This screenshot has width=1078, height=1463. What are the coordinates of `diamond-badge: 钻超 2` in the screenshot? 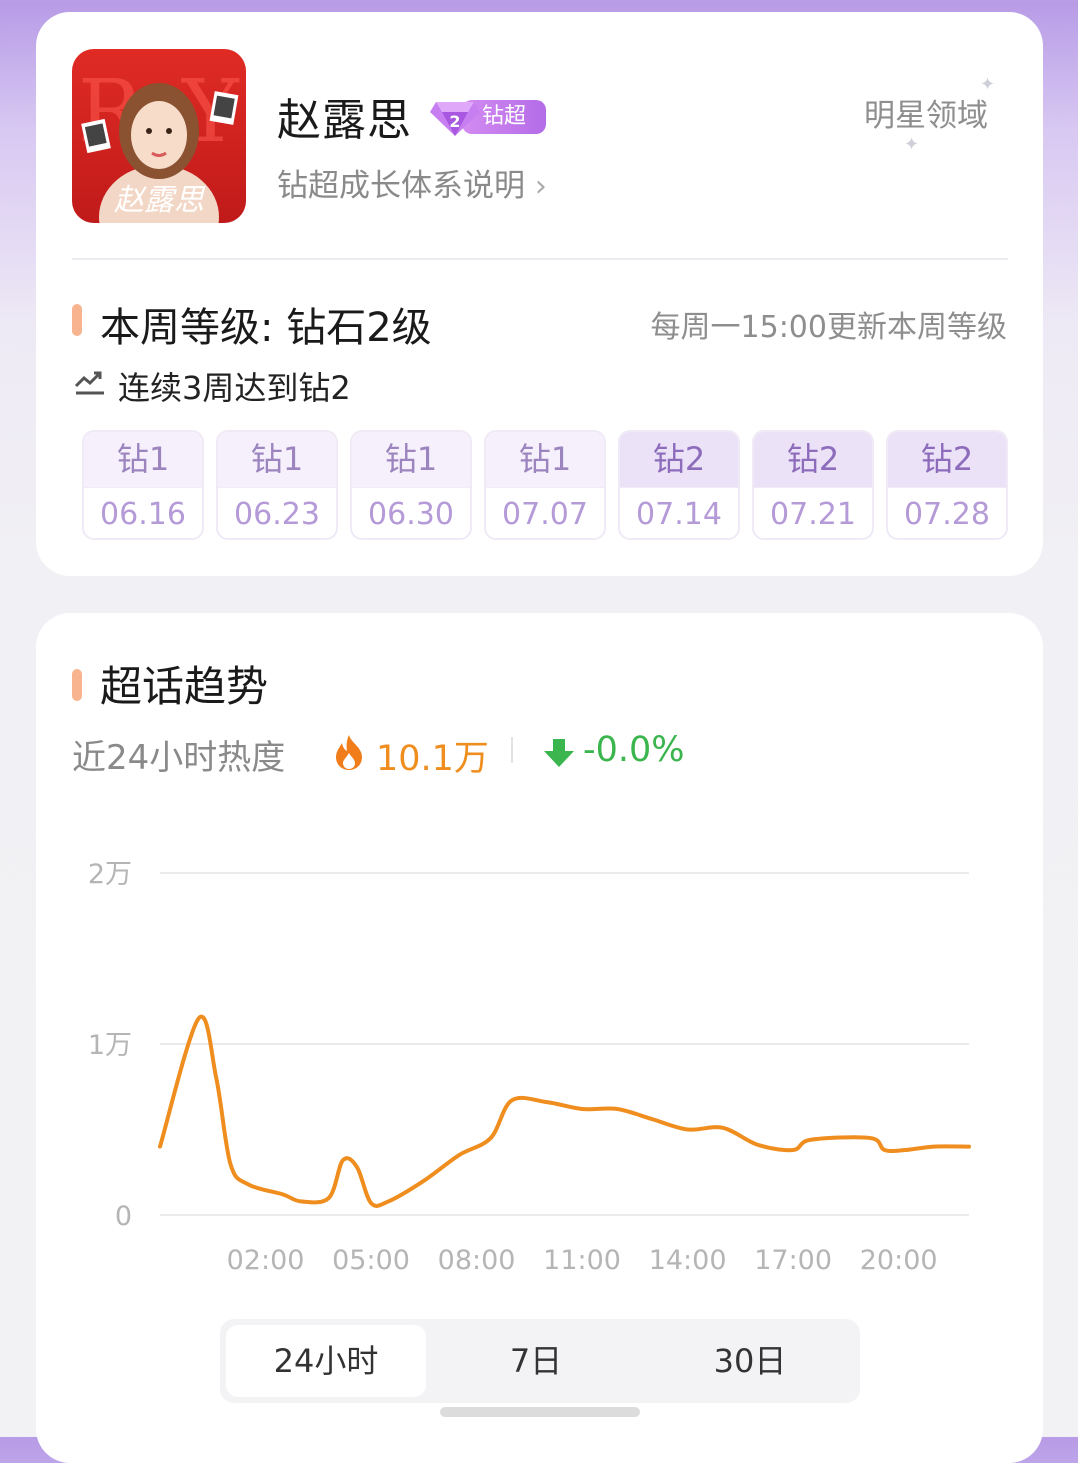 It's located at (488, 116).